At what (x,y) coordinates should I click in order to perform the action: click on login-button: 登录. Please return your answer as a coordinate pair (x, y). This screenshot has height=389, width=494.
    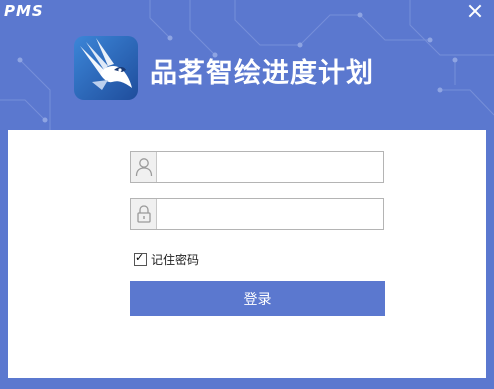
    Looking at the image, I should click on (257, 298).